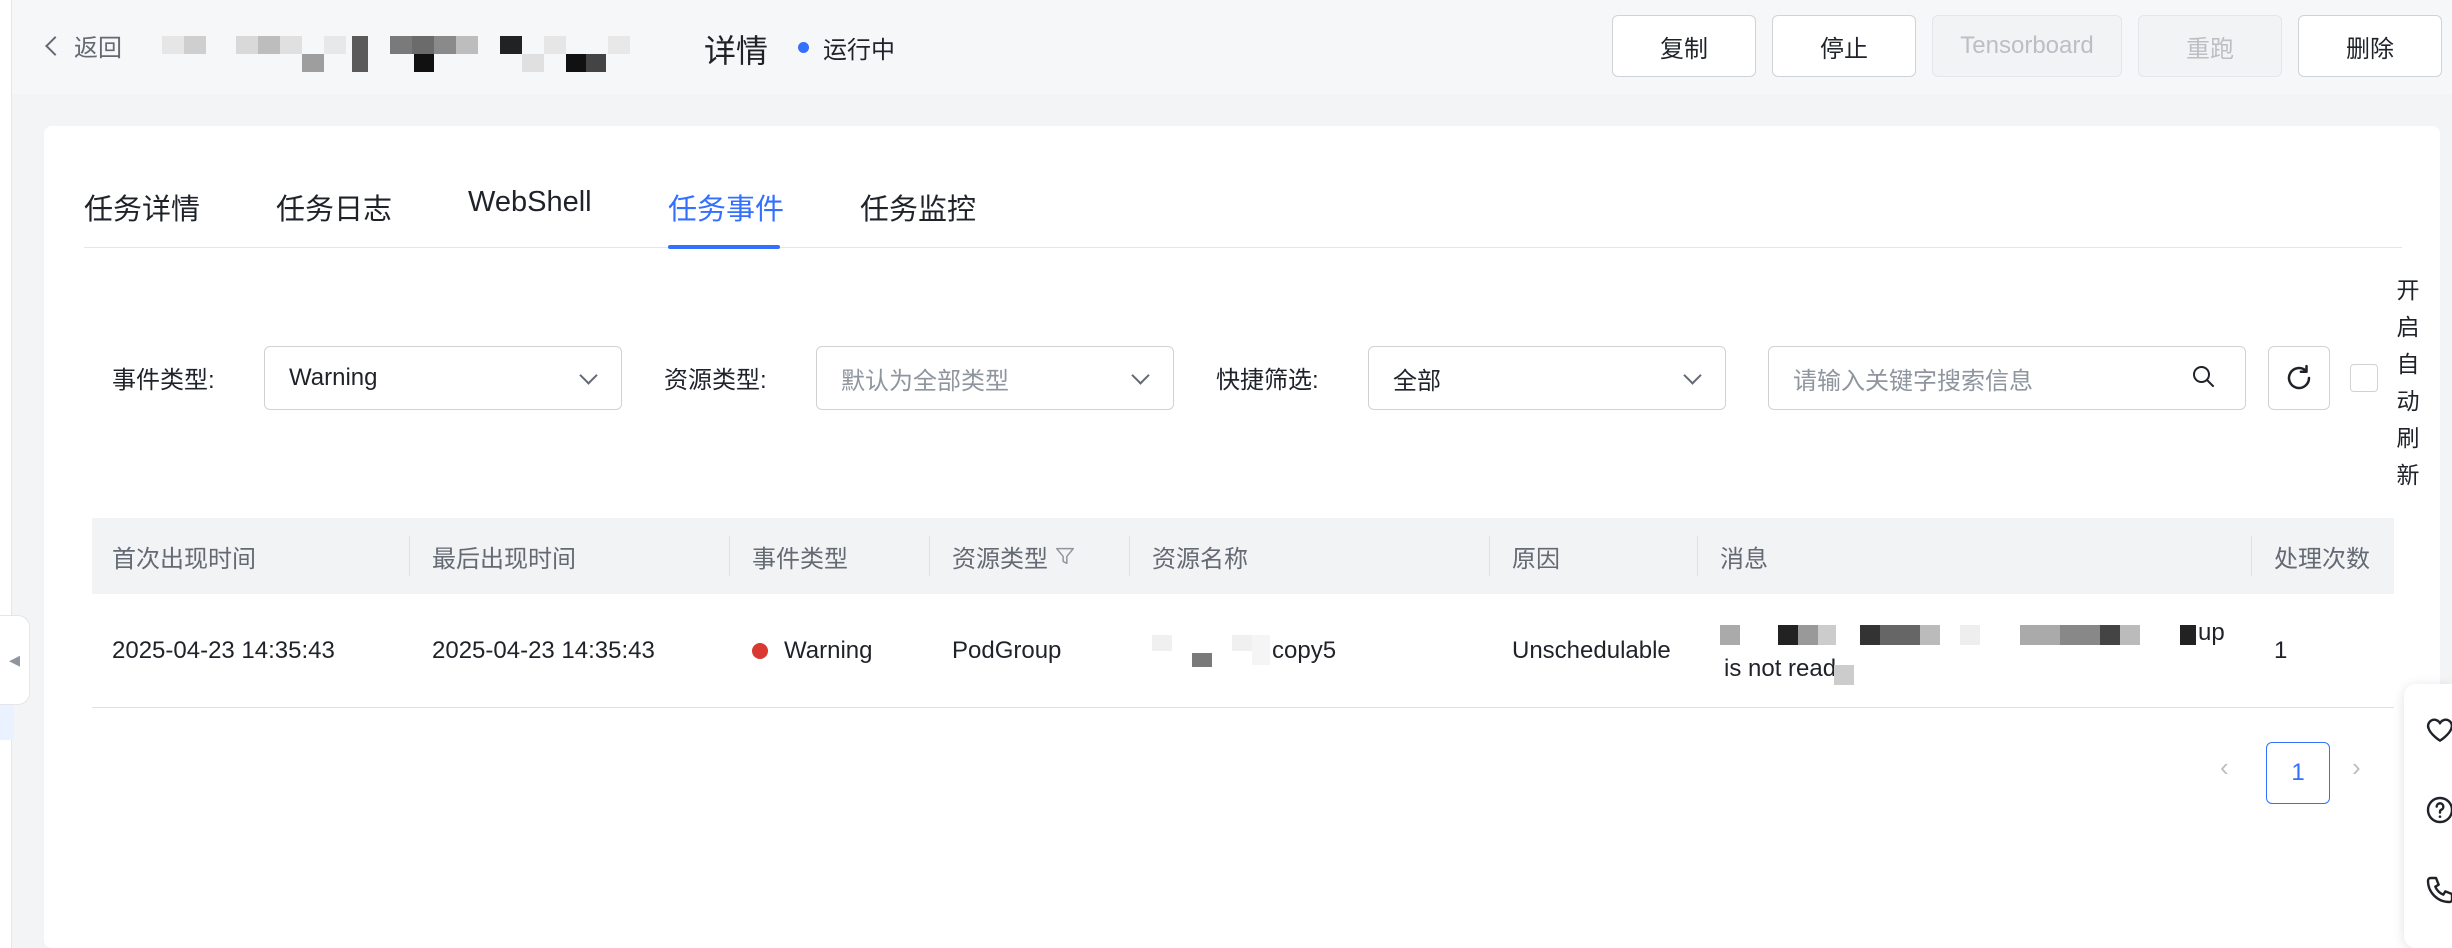 This screenshot has height=948, width=2452. What do you see at coordinates (831, 556) in the screenshot?
I see `col-event-type: 事件类型` at bounding box center [831, 556].